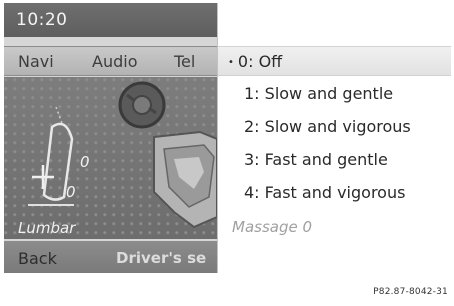 Image resolution: width=454 pixels, height=306 pixels. Describe the element at coordinates (36, 61) in the screenshot. I see `nav-item-navi: Navi` at that location.